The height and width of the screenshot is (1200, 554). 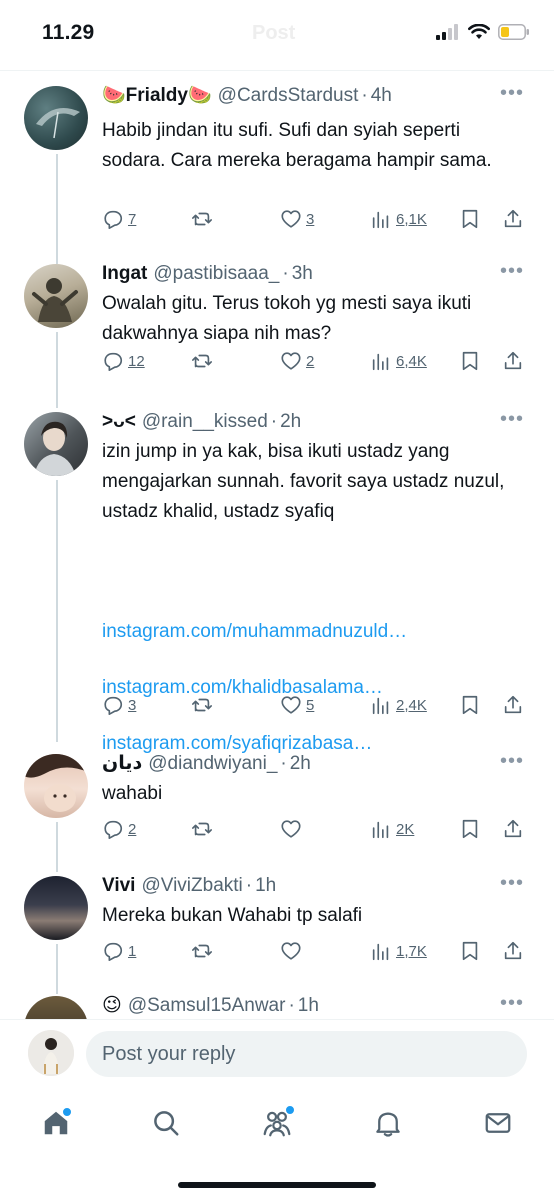 I want to click on tab-notifications, so click(x=388, y=1123).